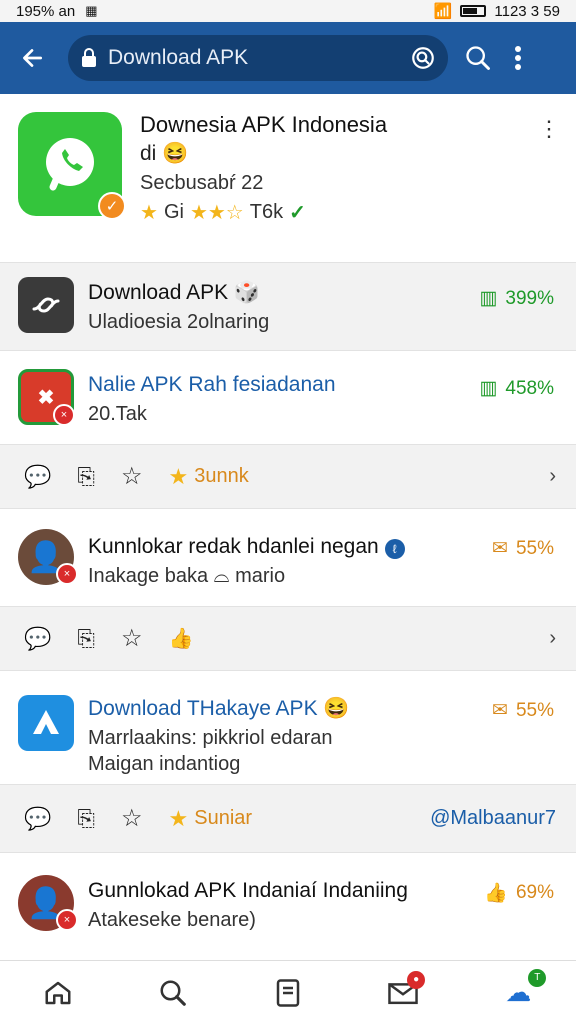 The height and width of the screenshot is (1024, 576). I want to click on nav-profile: ☁ T, so click(520, 992).